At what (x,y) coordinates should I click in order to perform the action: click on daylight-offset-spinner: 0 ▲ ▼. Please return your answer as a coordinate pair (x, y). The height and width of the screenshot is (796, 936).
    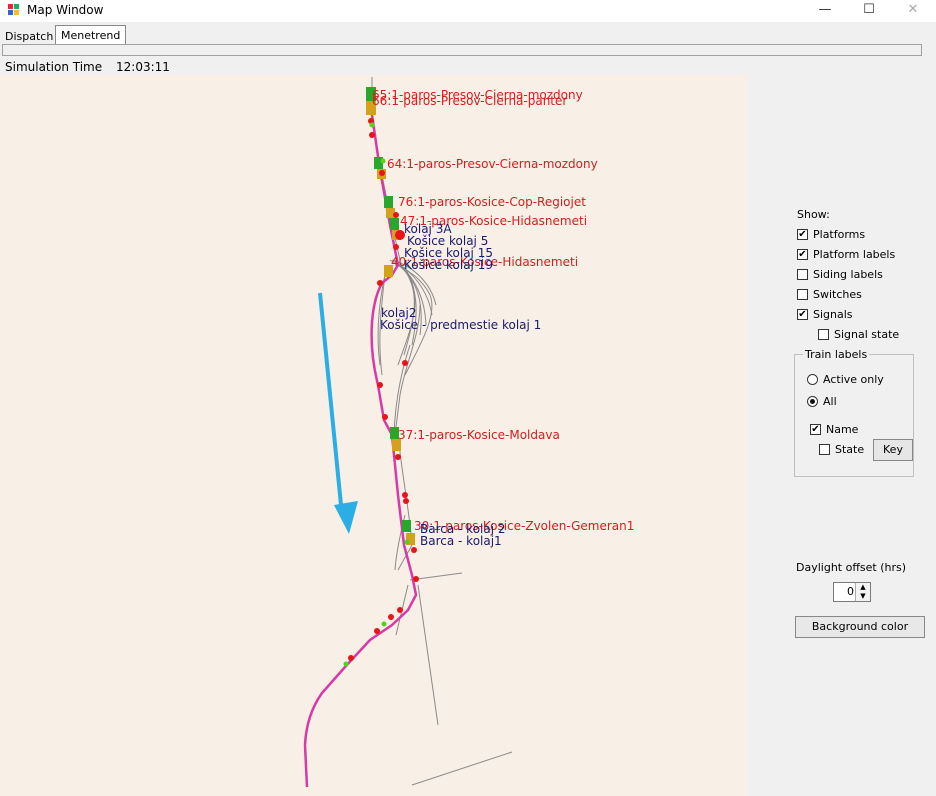
    Looking at the image, I should click on (852, 592).